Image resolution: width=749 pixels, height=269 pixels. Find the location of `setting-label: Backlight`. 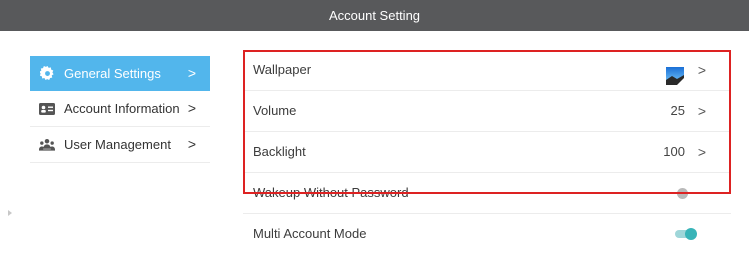

setting-label: Backlight is located at coordinates (279, 151).